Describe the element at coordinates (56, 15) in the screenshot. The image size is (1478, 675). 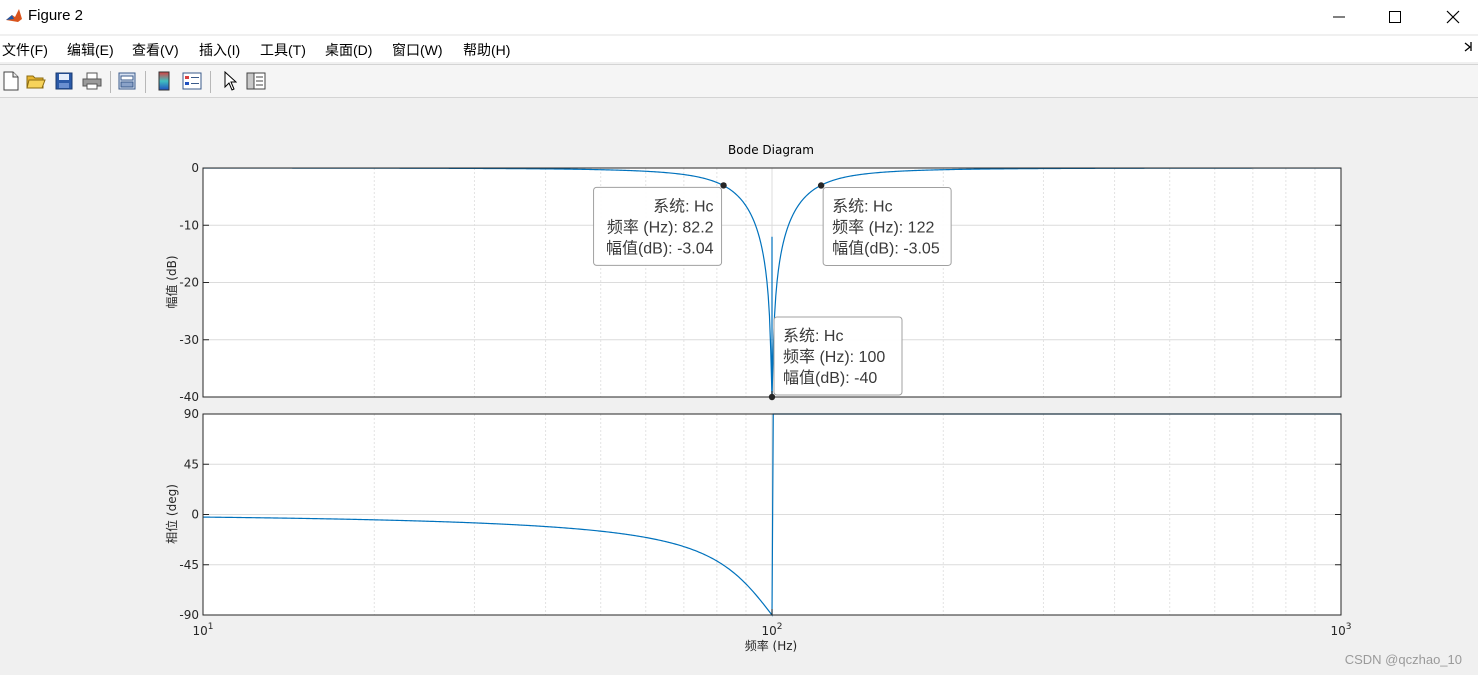
I see `window-title: Figure 2` at that location.